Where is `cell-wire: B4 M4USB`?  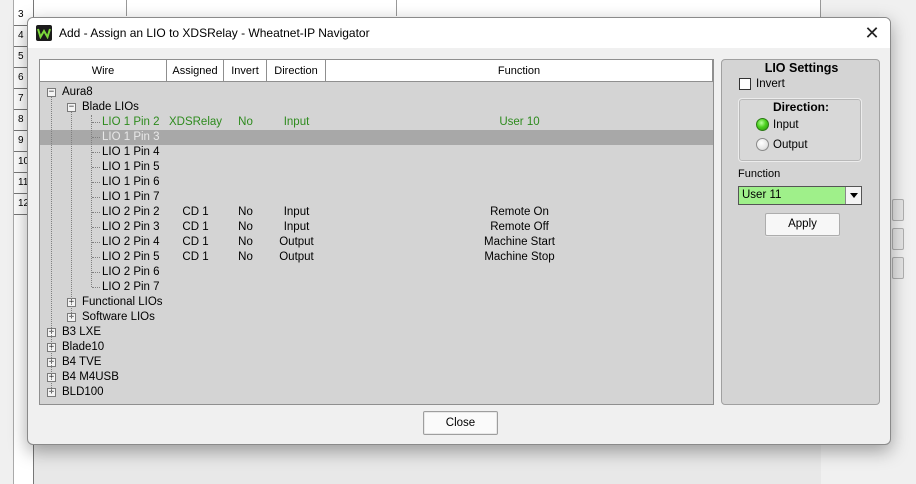
cell-wire: B4 M4USB is located at coordinates (90, 377).